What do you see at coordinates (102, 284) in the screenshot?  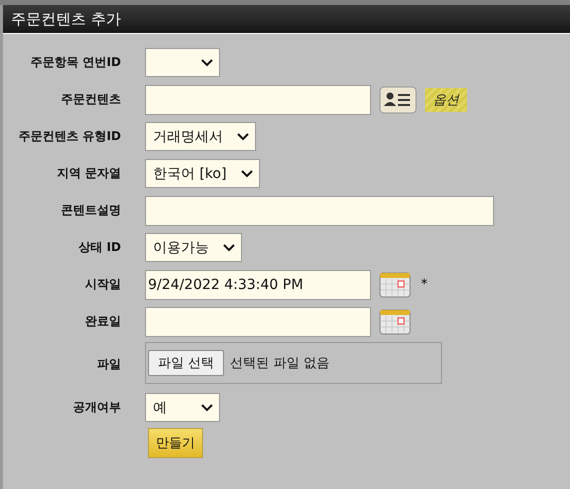 I see `field-label: 시작일` at bounding box center [102, 284].